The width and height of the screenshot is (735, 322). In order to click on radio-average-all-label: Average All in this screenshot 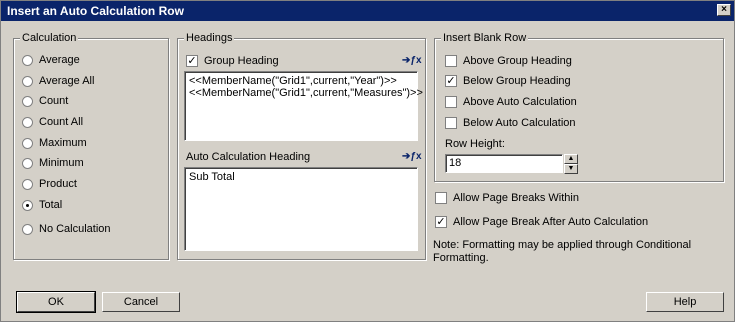, I will do `click(67, 81)`.